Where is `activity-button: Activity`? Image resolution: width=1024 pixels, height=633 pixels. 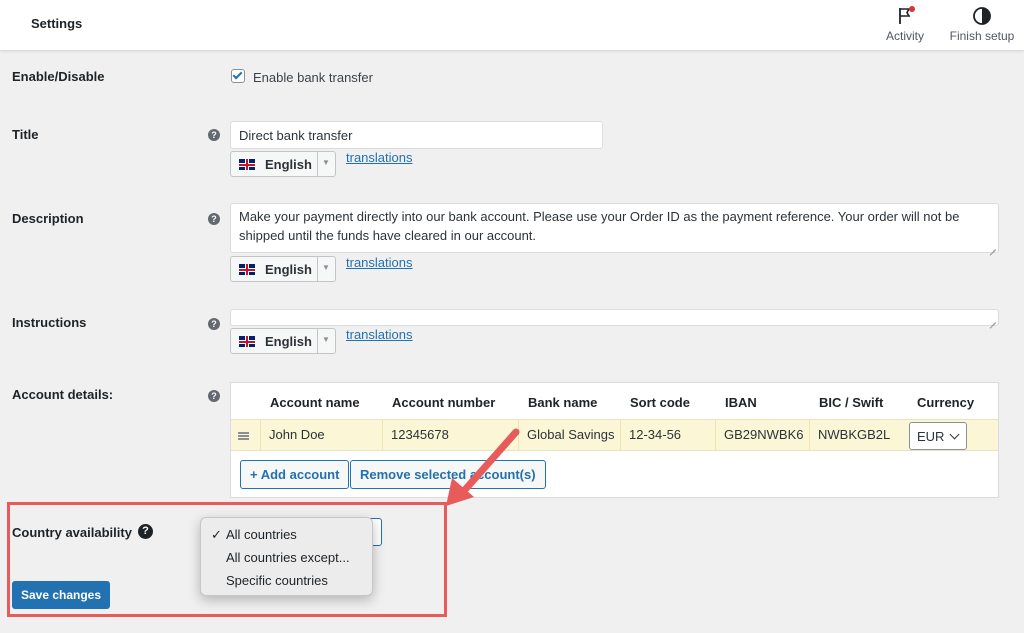 activity-button: Activity is located at coordinates (905, 24).